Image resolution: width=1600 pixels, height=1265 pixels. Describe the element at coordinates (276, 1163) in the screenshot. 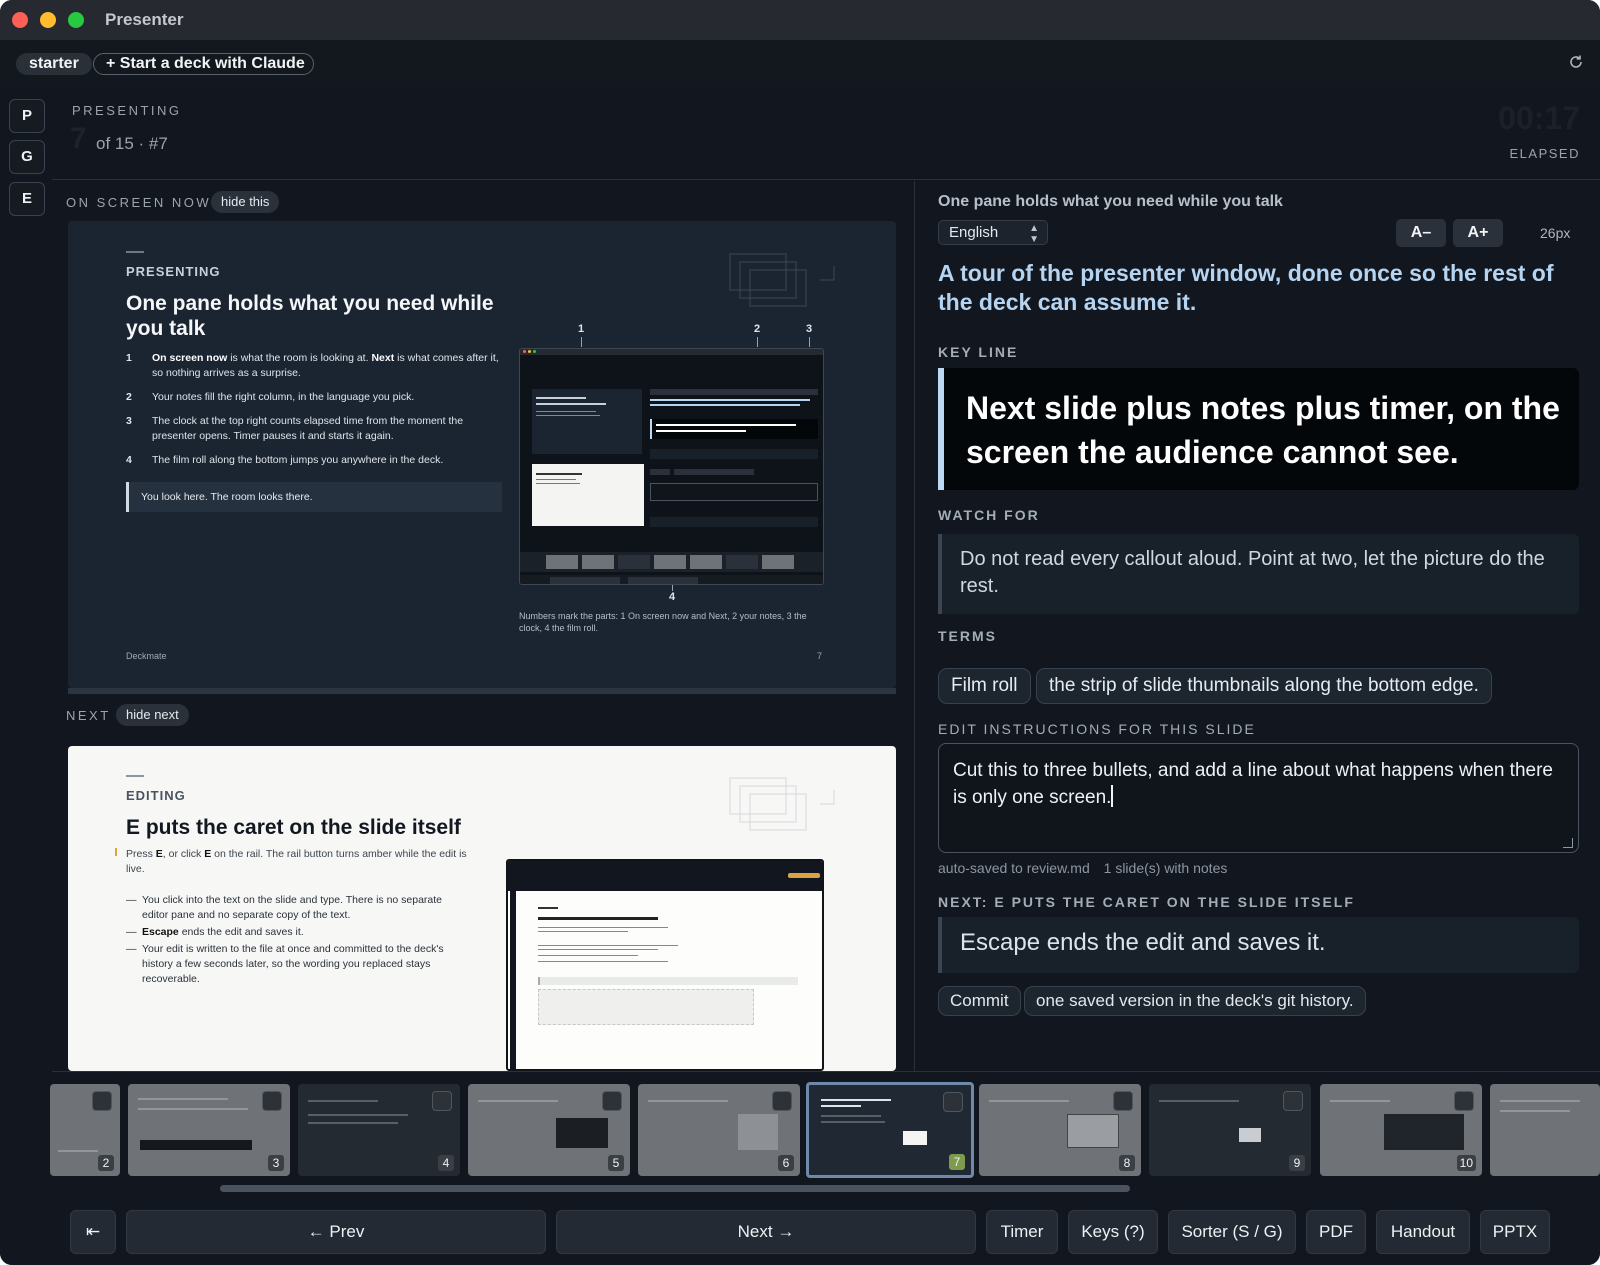

I see `thumb-number: 3` at that location.